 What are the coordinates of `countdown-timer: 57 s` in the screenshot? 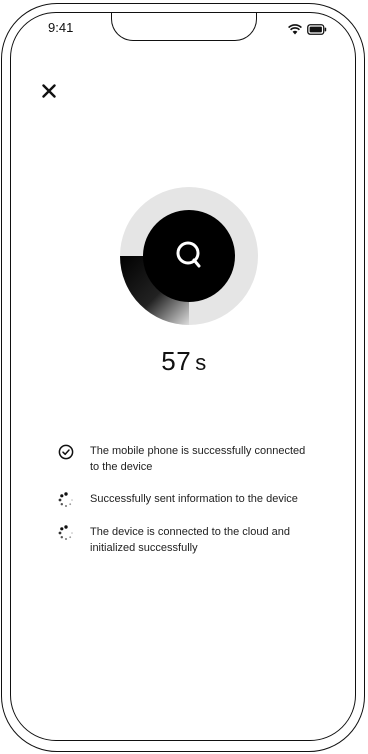 It's located at (184, 361).